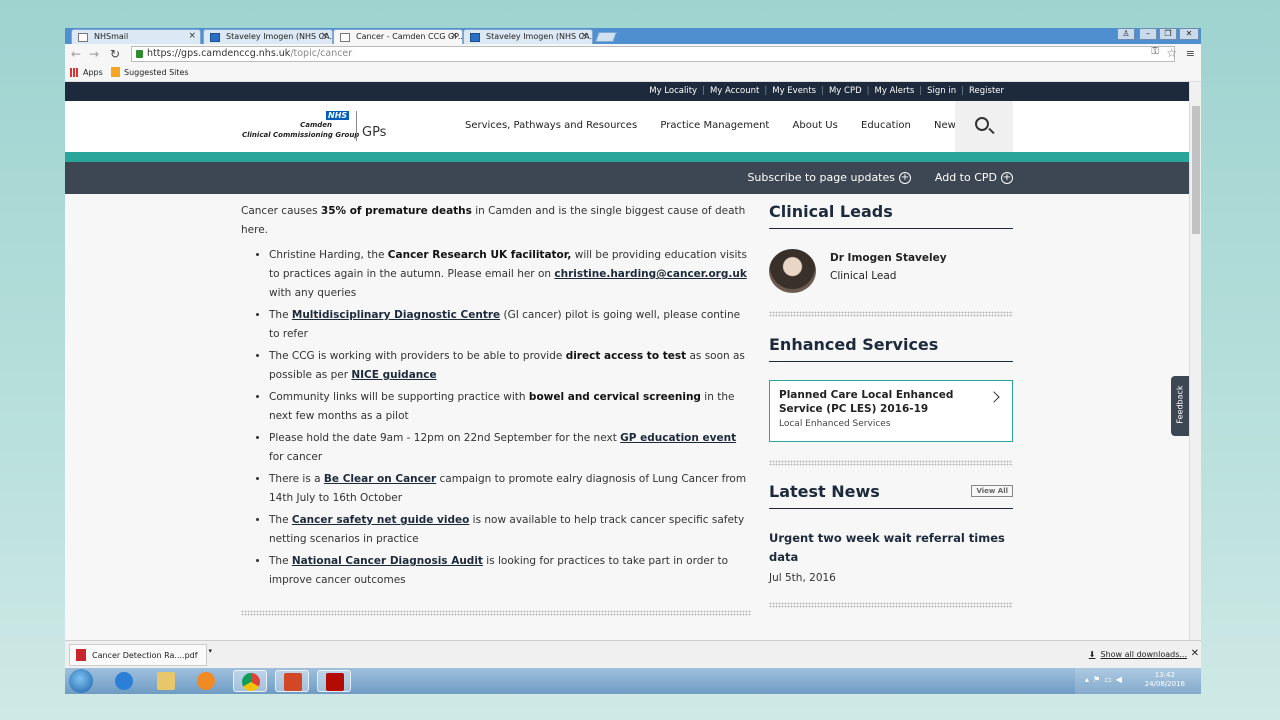 This screenshot has height=720, width=1280. What do you see at coordinates (380, 479) in the screenshot?
I see `content-link: Be Clear on Cancer` at bounding box center [380, 479].